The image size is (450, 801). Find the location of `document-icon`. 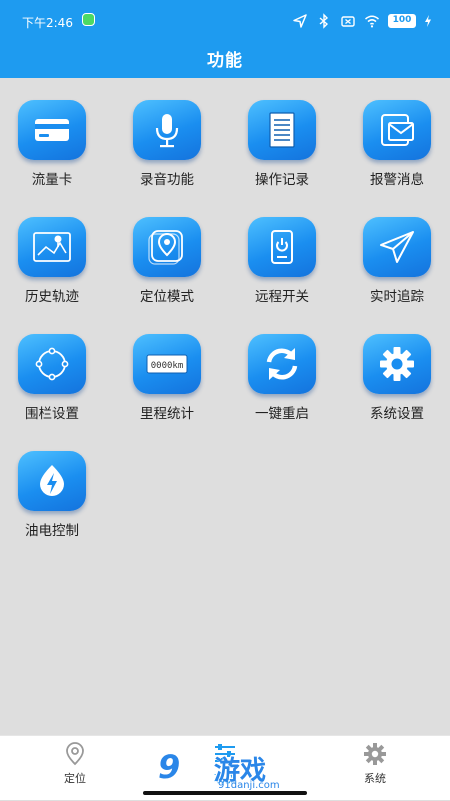

document-icon is located at coordinates (282, 130).